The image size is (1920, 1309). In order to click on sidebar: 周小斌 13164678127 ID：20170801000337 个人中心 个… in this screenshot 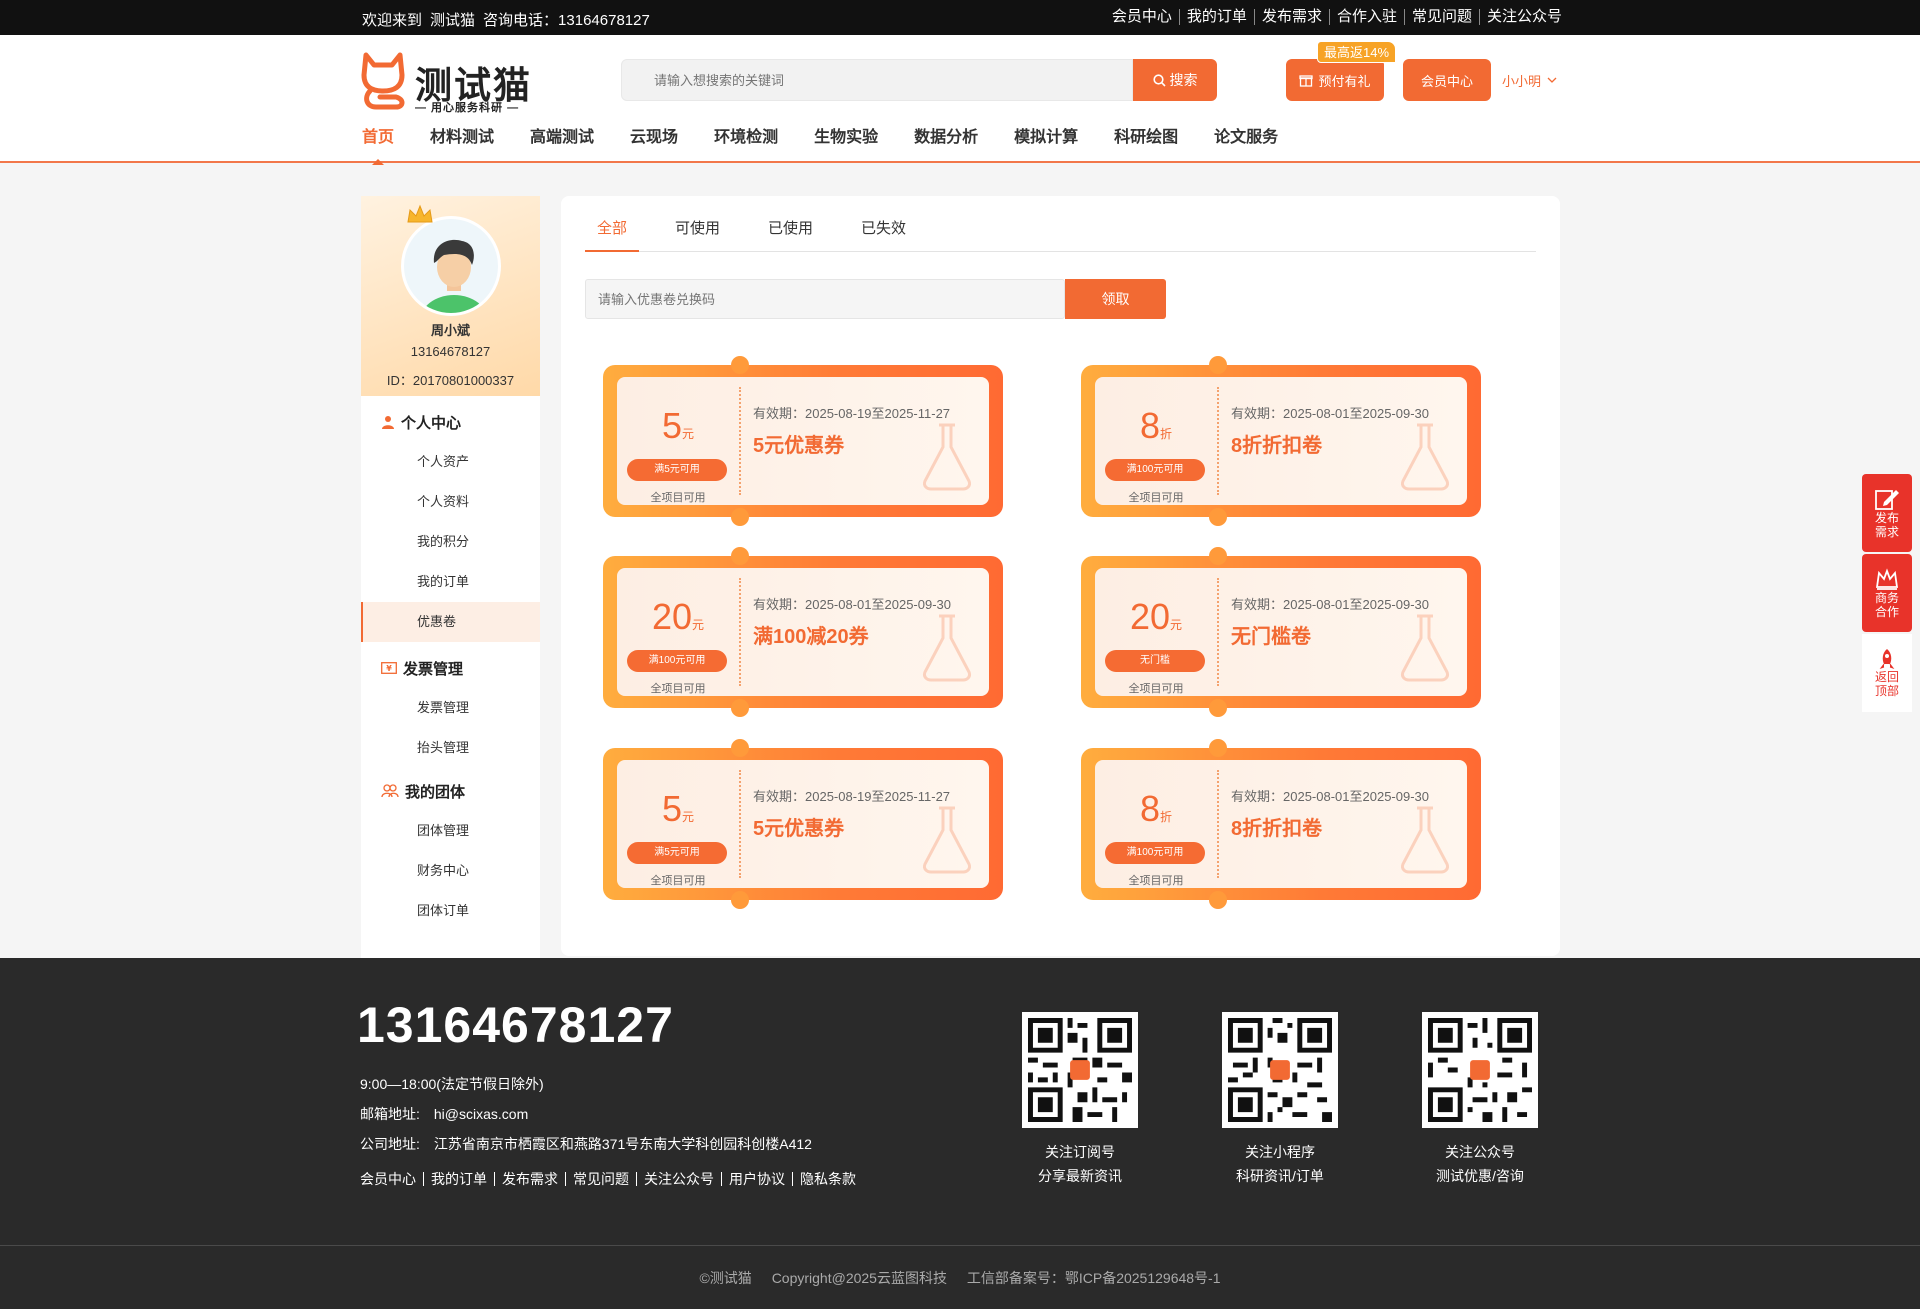, I will do `click(450, 577)`.